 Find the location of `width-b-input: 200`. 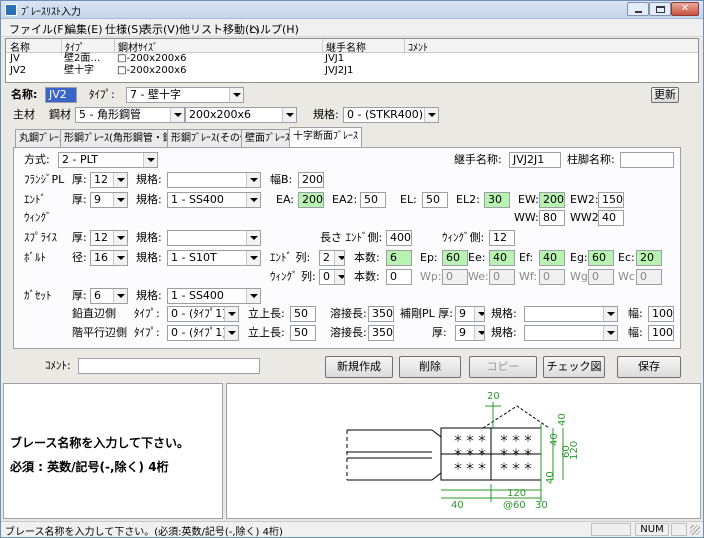

width-b-input: 200 is located at coordinates (311, 180).